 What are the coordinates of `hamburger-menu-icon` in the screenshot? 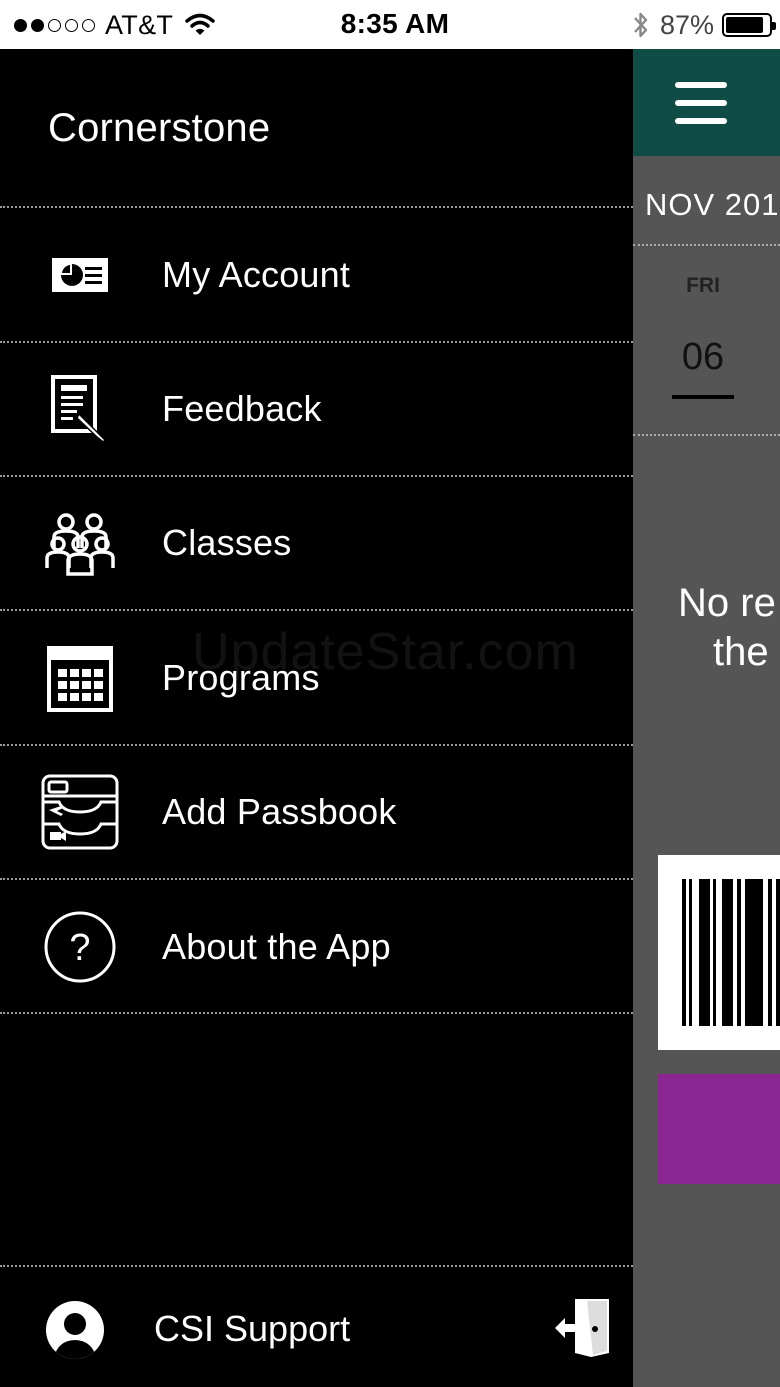 It's located at (701, 103).